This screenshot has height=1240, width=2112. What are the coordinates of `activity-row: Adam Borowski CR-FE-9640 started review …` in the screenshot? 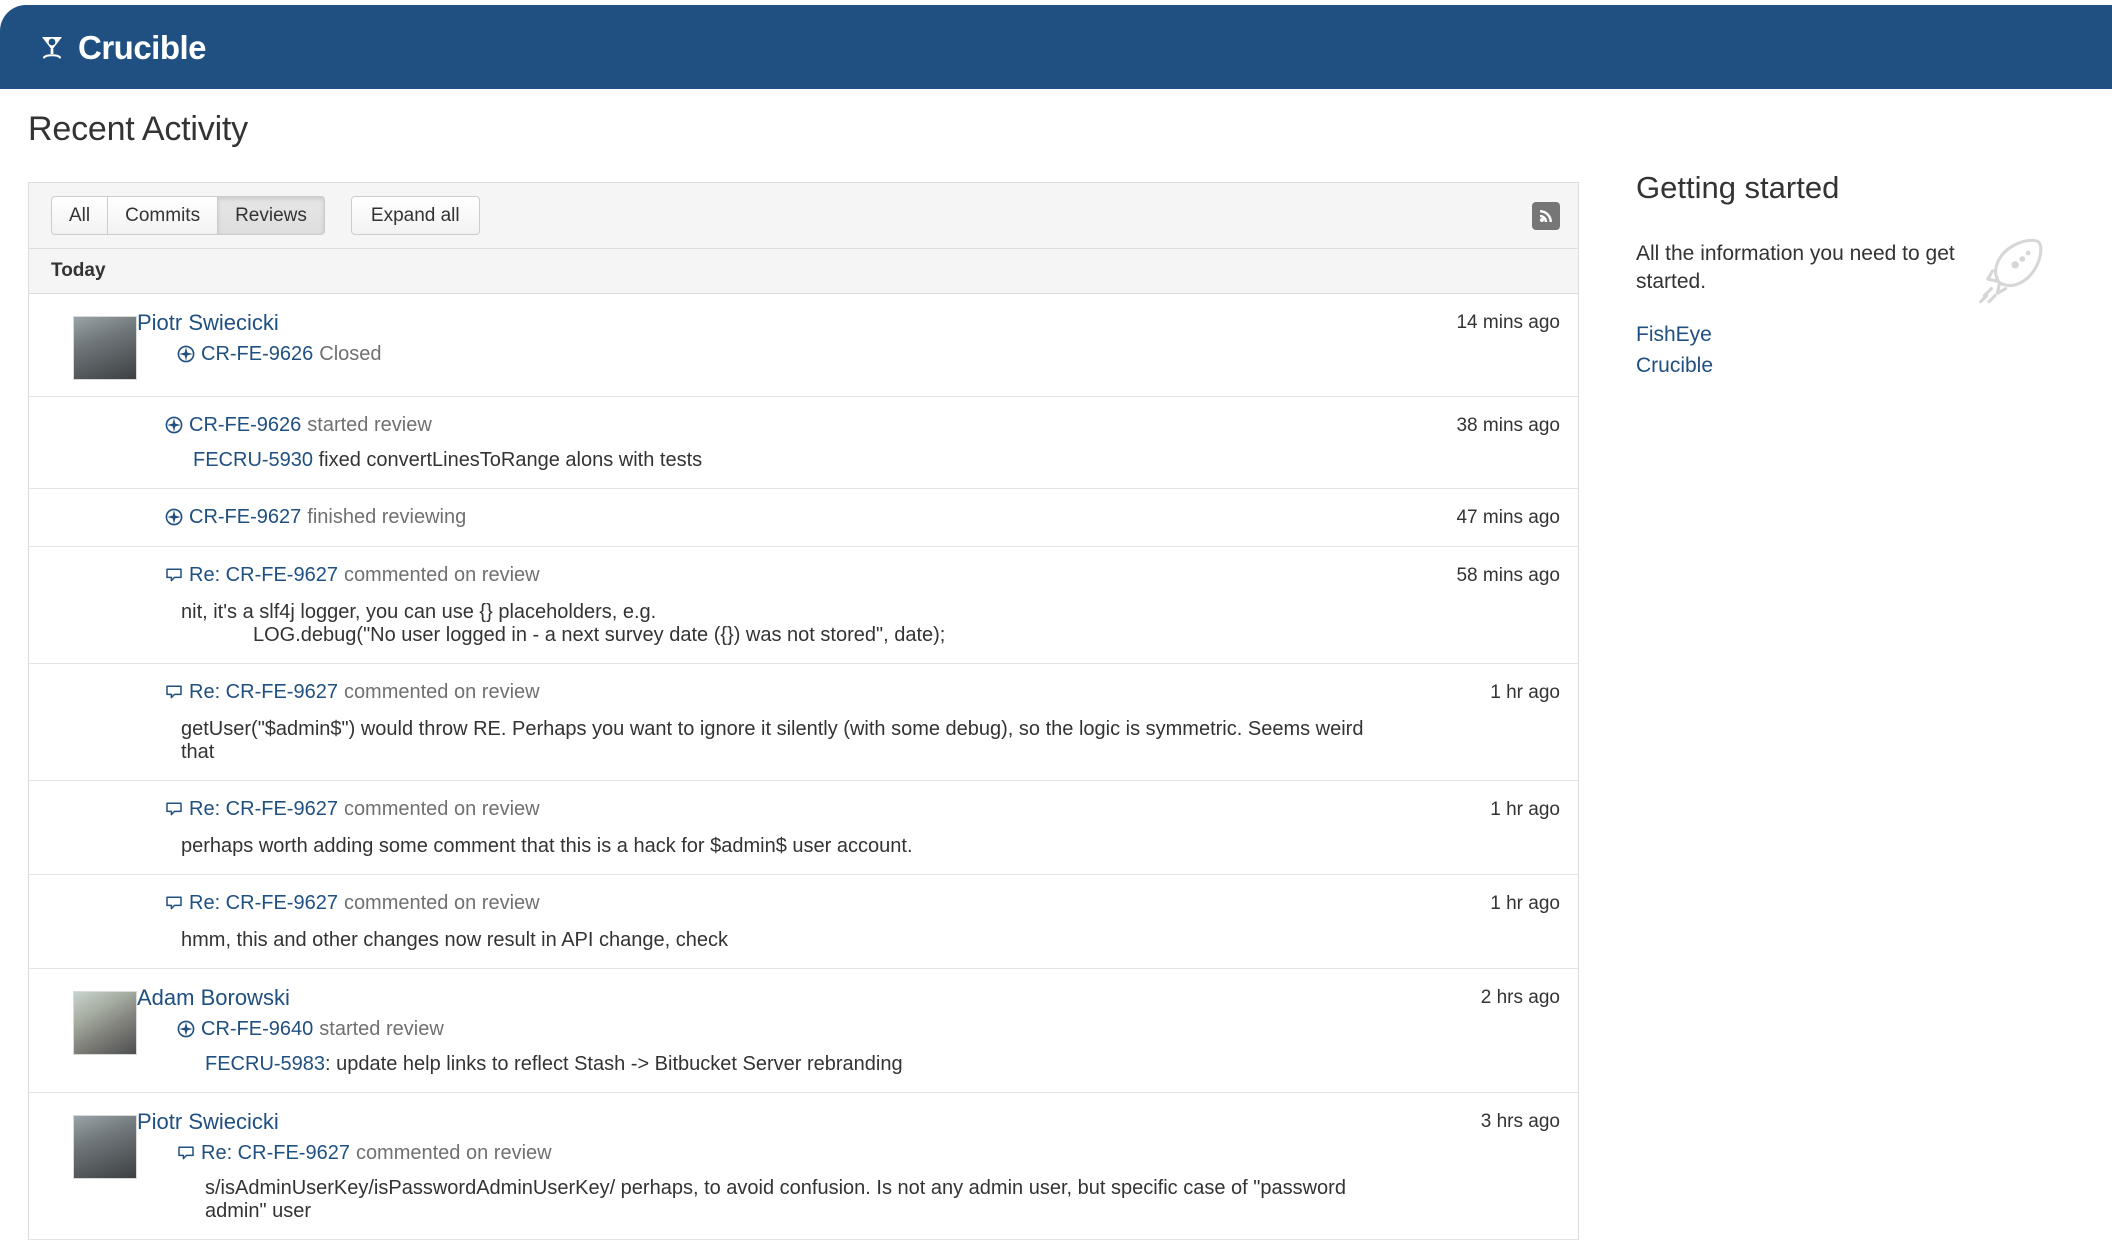 It's located at (803, 1031).